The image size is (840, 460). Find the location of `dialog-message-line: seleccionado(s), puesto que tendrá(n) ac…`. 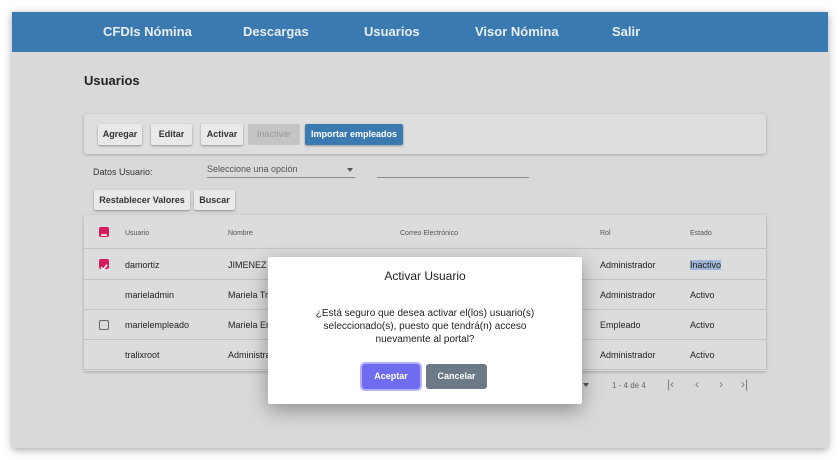

dialog-message-line: seleccionado(s), puesto que tendrá(n) ac… is located at coordinates (425, 326).